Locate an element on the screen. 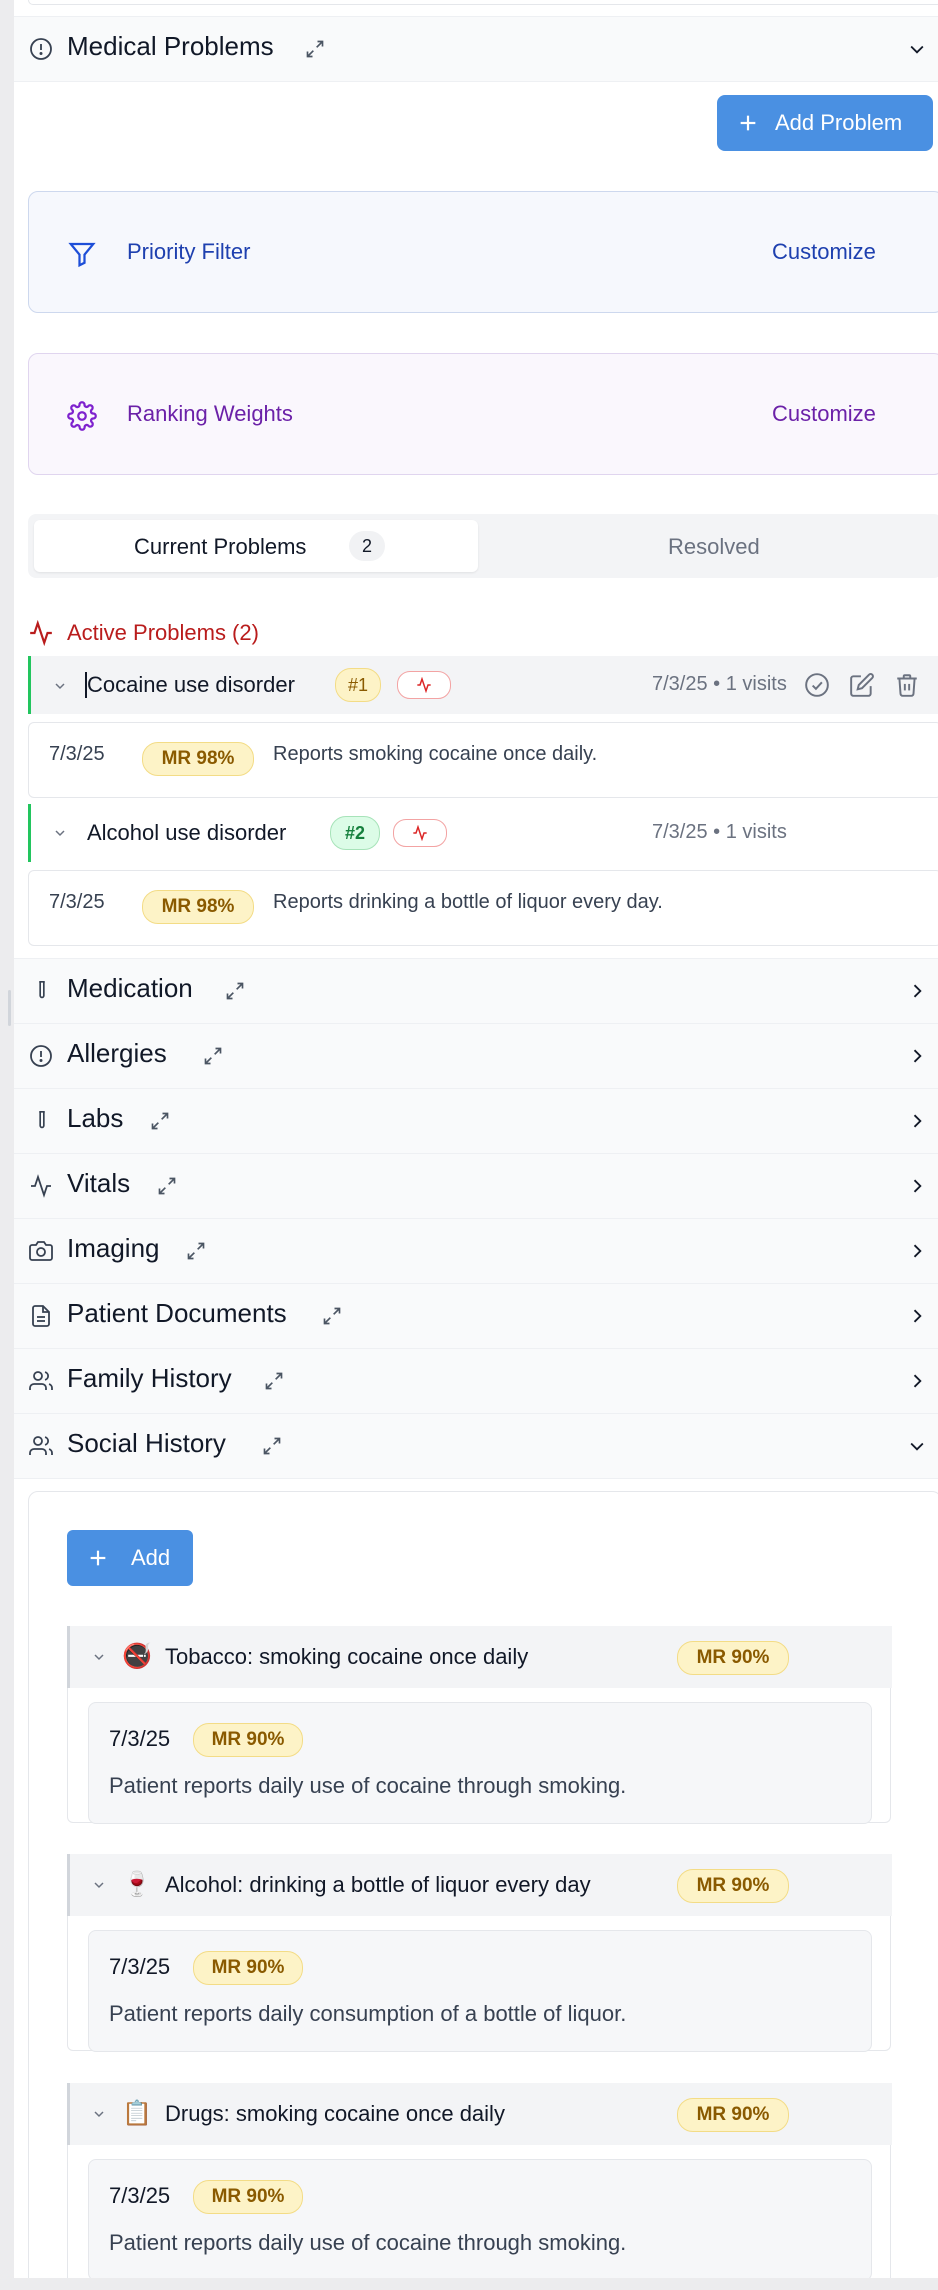 The height and width of the screenshot is (2290, 938). section-title: Family History is located at coordinates (149, 1378).